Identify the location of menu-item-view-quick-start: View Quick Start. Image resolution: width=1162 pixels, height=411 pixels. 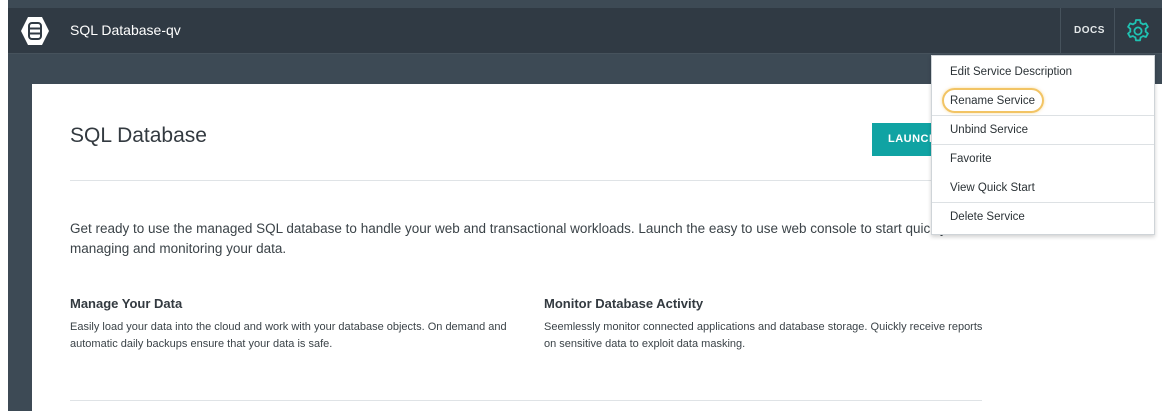
(1043, 188).